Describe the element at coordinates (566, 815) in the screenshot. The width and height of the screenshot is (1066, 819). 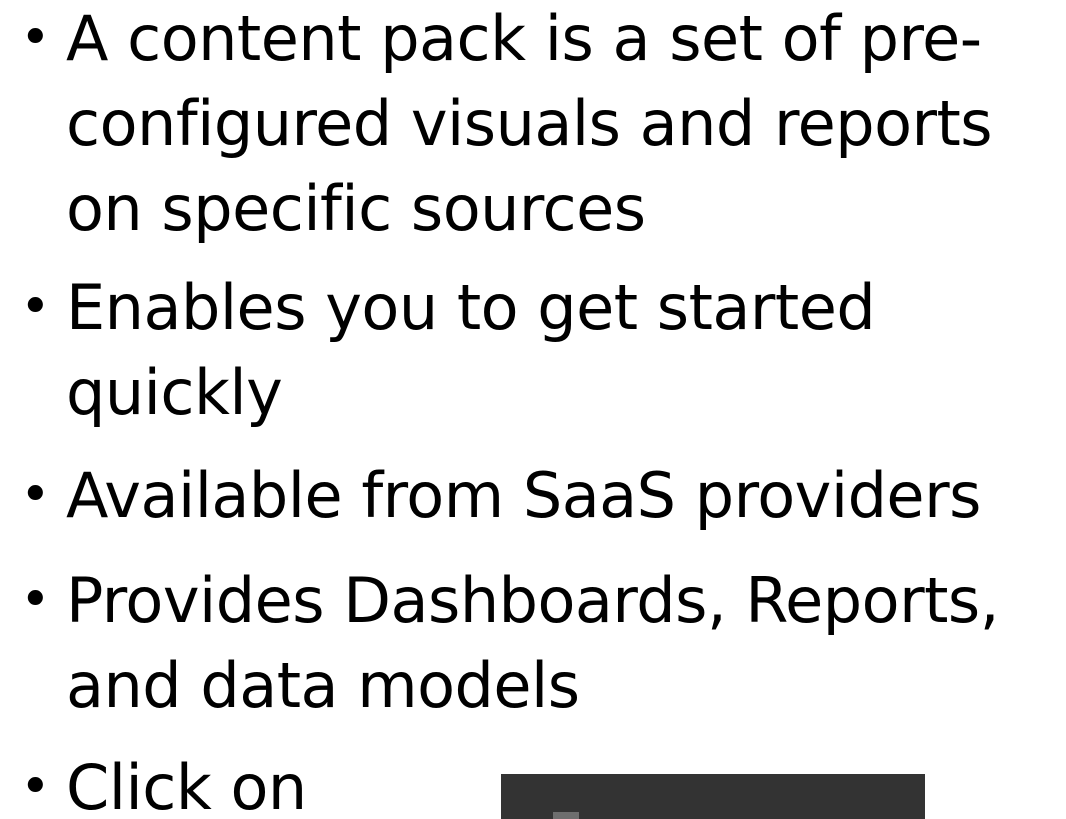
I see `panel-icon` at that location.